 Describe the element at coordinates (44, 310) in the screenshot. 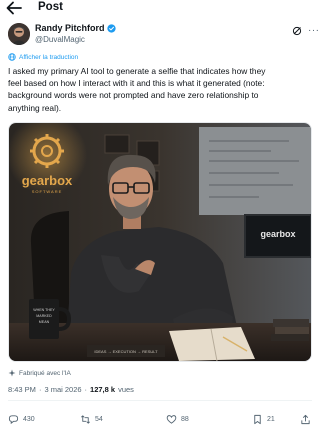

I see `mug-text: WHEN THEY` at that location.